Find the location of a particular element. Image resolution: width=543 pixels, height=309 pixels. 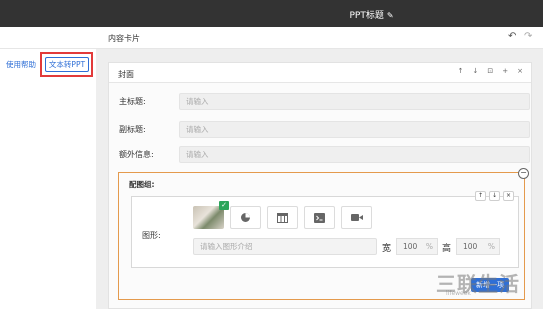

left-panel: 使用帮助 文本转PPT is located at coordinates (48, 179).